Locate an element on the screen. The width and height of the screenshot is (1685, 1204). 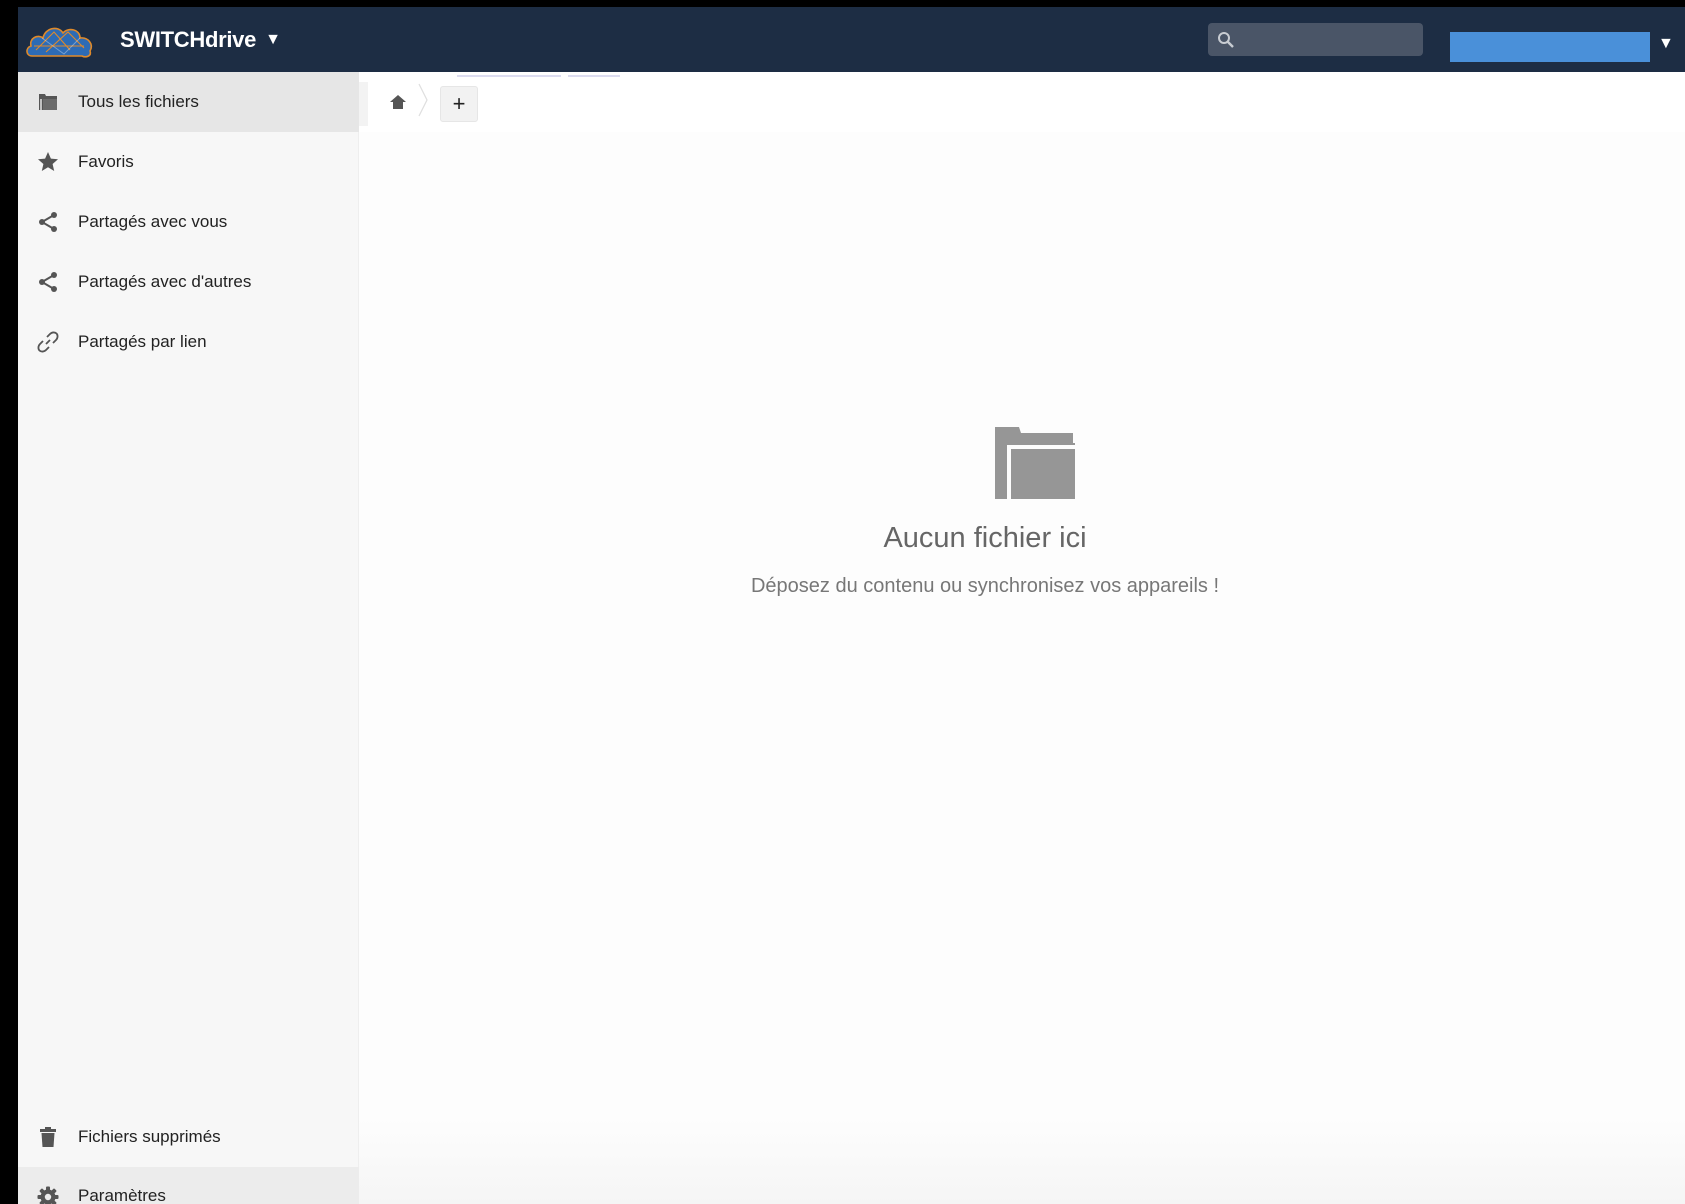
search-input is located at coordinates (1331, 40).